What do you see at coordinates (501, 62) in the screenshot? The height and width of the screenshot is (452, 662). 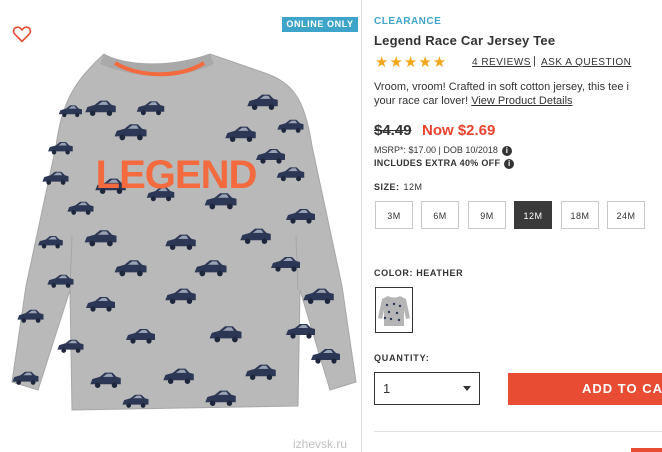 I see `reviews-link: 4 REVIEWS` at bounding box center [501, 62].